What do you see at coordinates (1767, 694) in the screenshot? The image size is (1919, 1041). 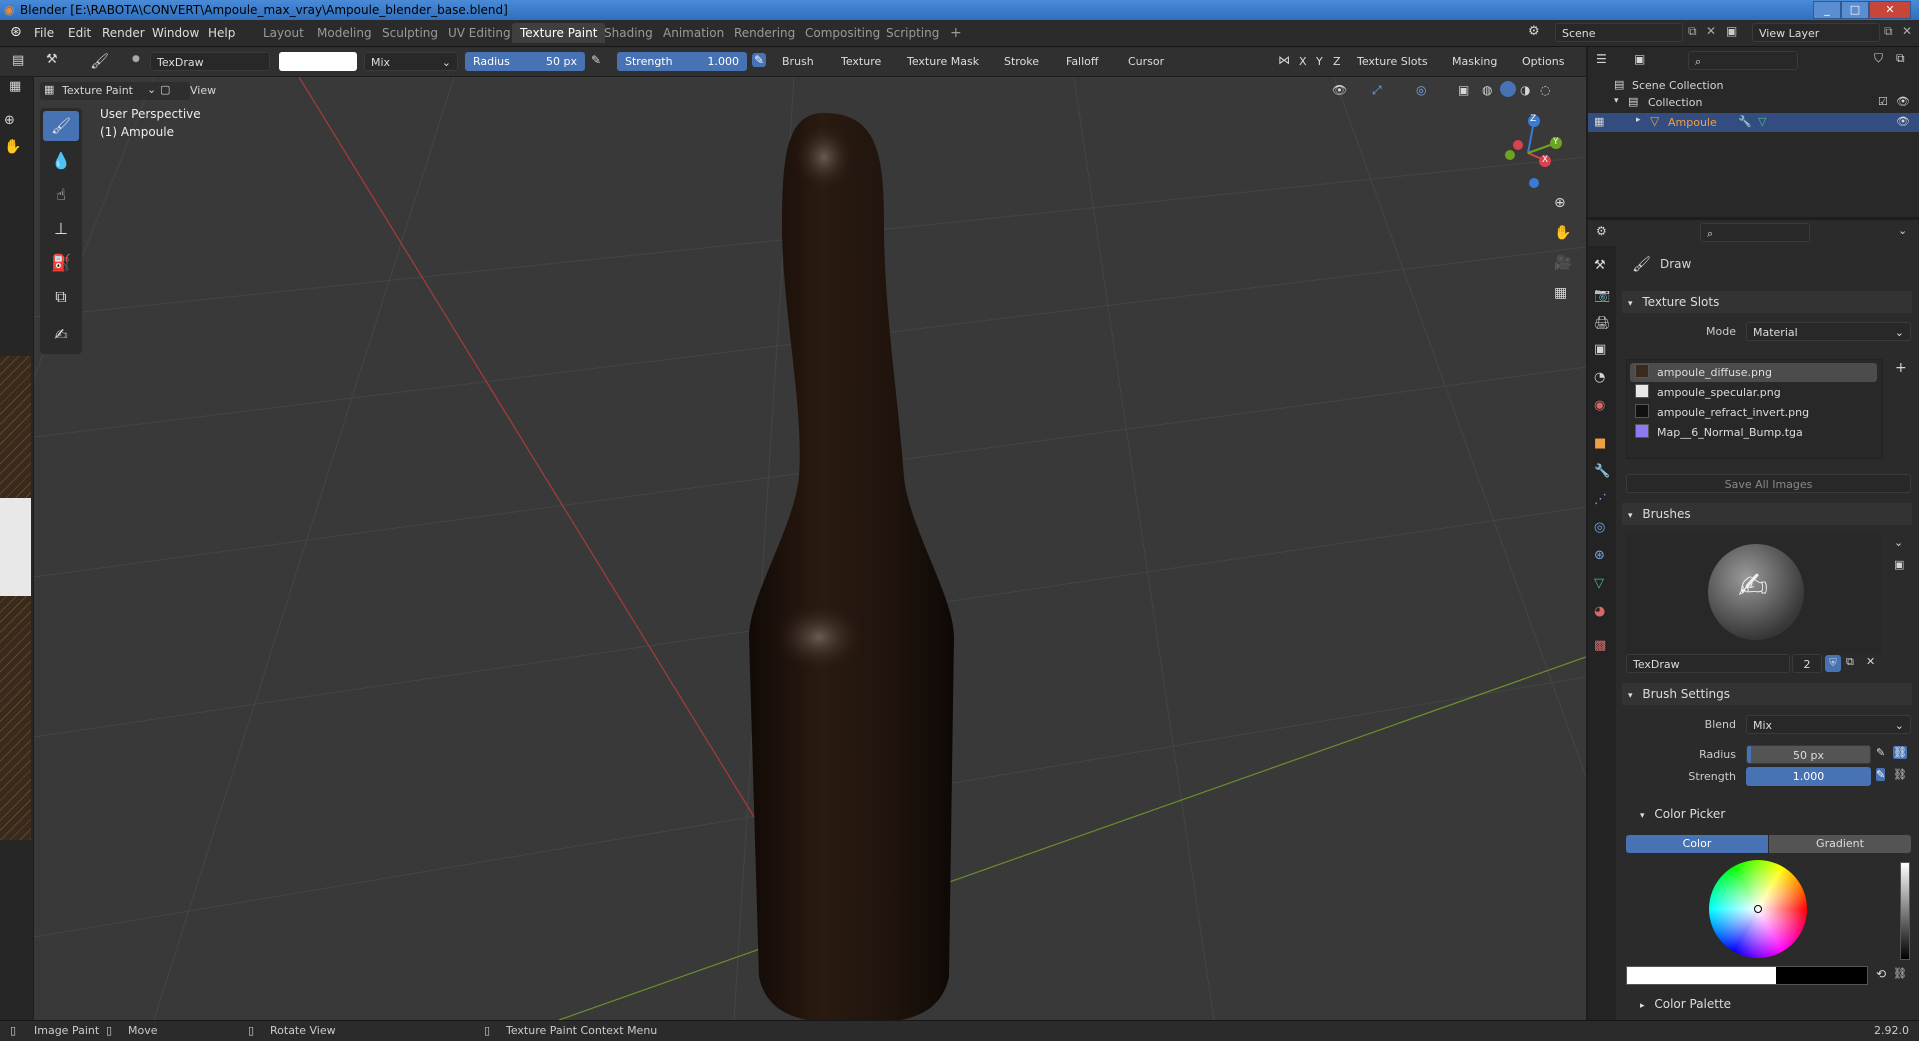 I see `brush-settings-panel-header: ▾ Brush Settings` at bounding box center [1767, 694].